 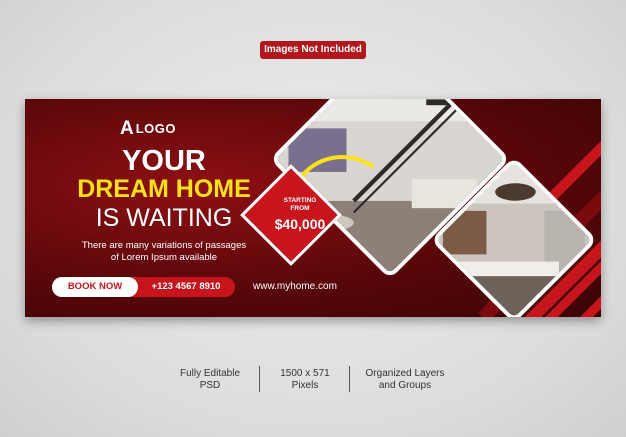 I want to click on brand-logo: A LOGO, so click(x=148, y=128).